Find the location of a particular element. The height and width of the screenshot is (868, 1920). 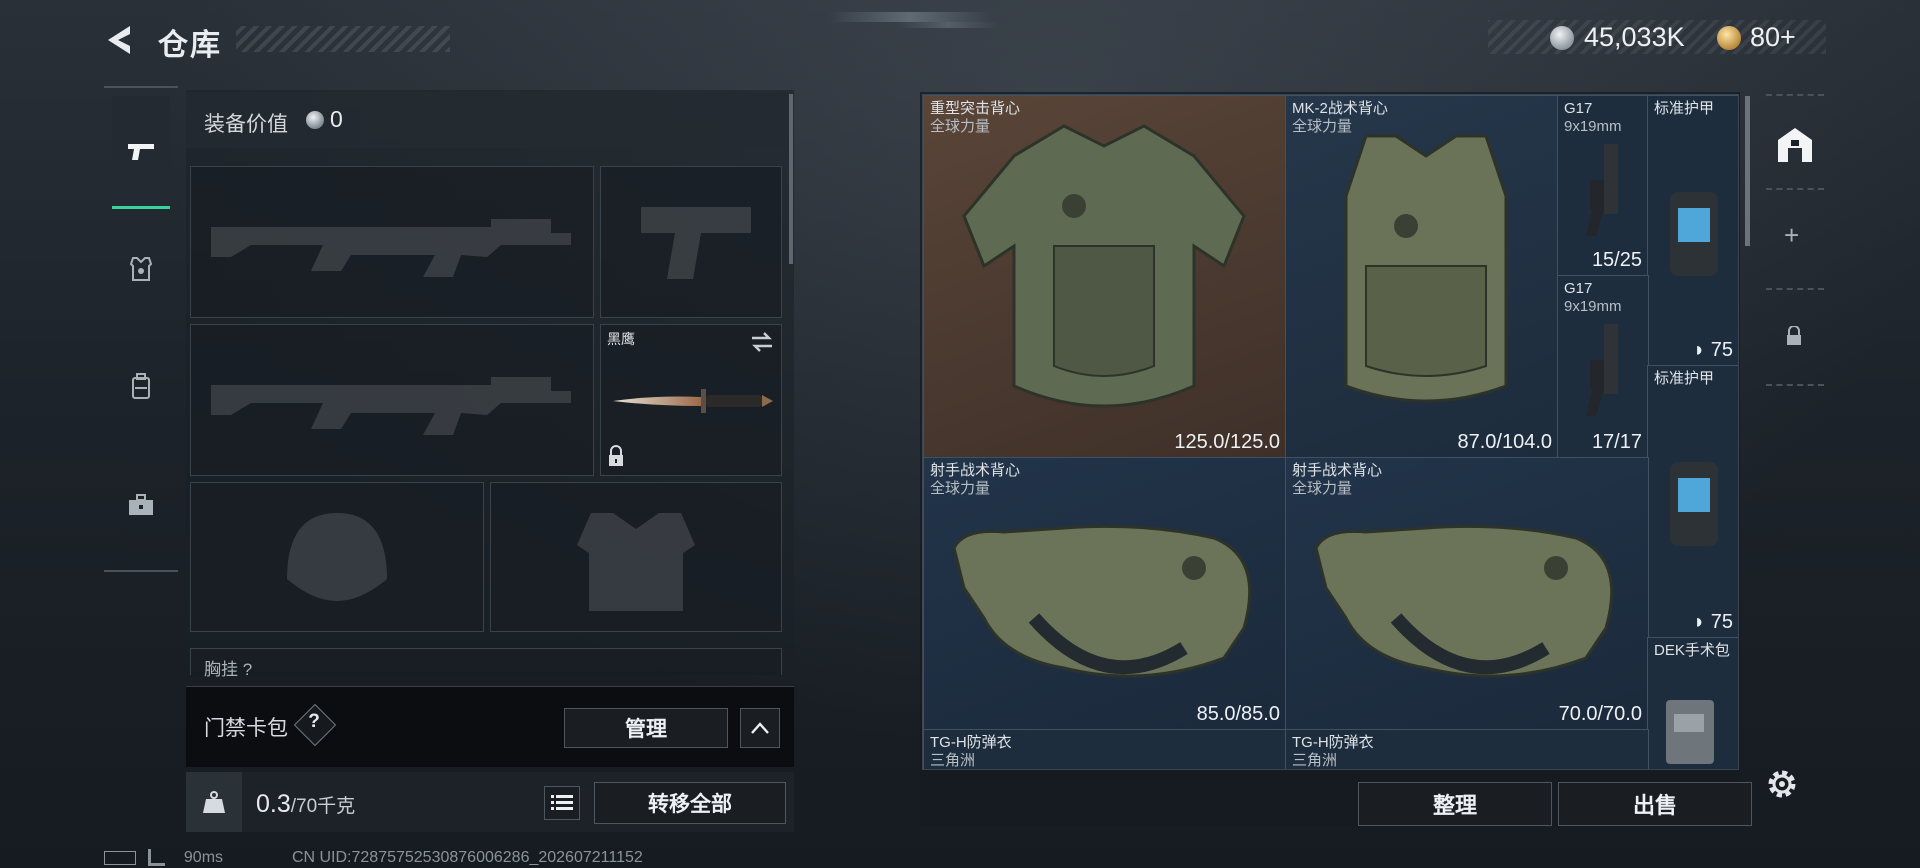

stash-item: DEK手术包 is located at coordinates (1692, 703).